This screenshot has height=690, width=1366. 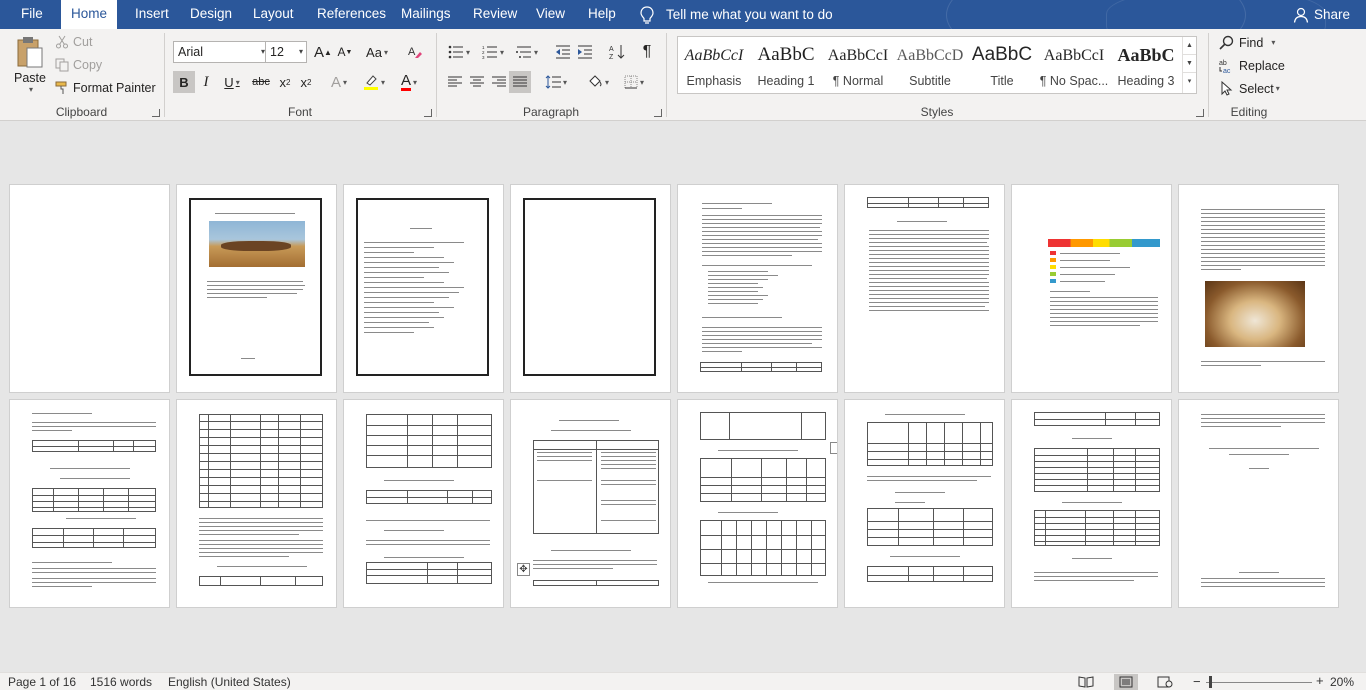 I want to click on strikethrough-button: abc, so click(x=261, y=82).